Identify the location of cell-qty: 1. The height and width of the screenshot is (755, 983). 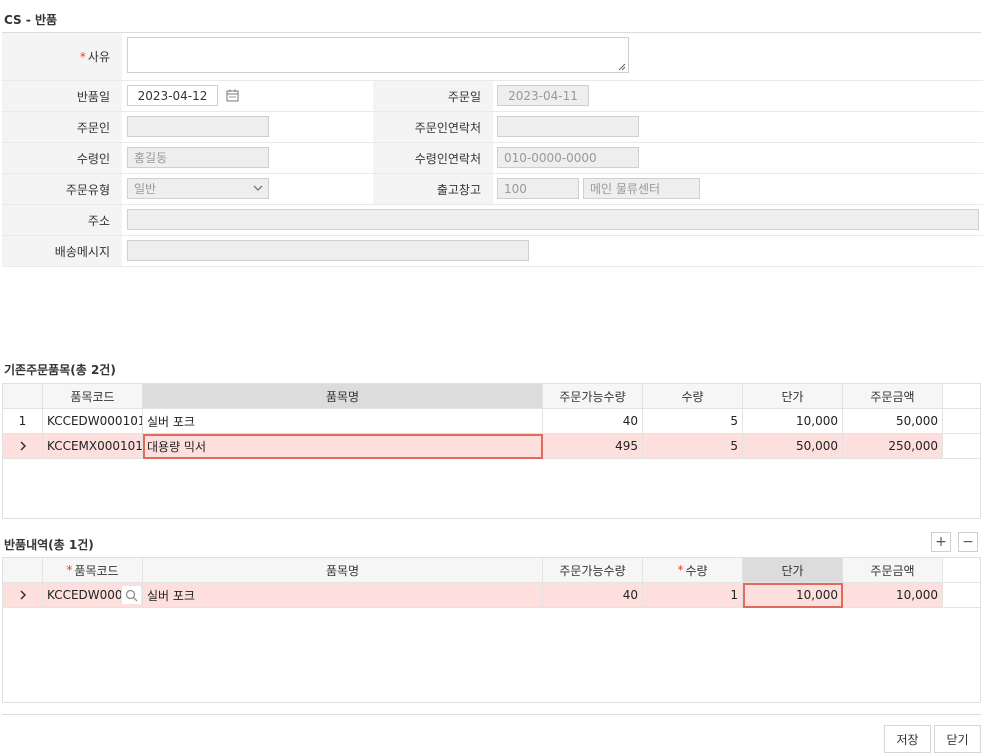
(693, 595).